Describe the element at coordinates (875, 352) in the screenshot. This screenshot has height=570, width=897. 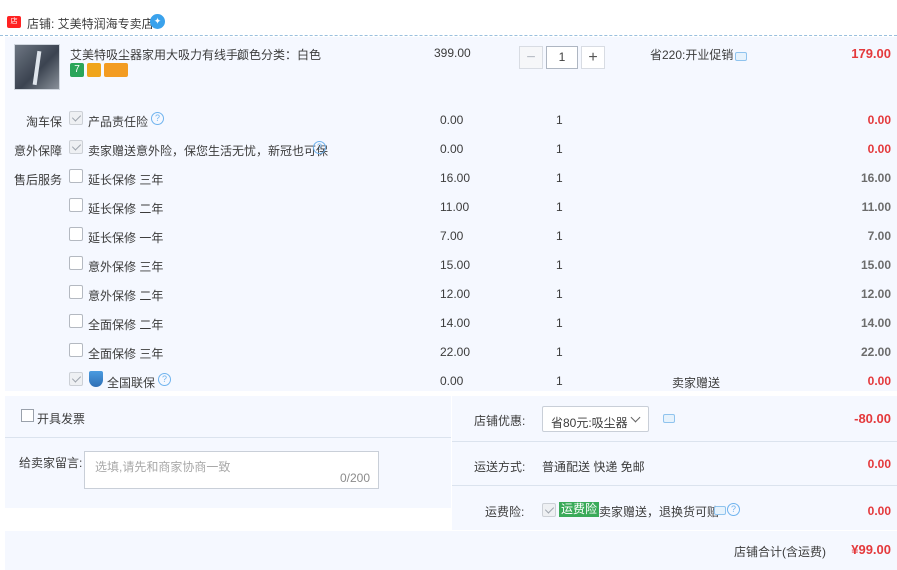
I see `service-total: 22.00` at that location.